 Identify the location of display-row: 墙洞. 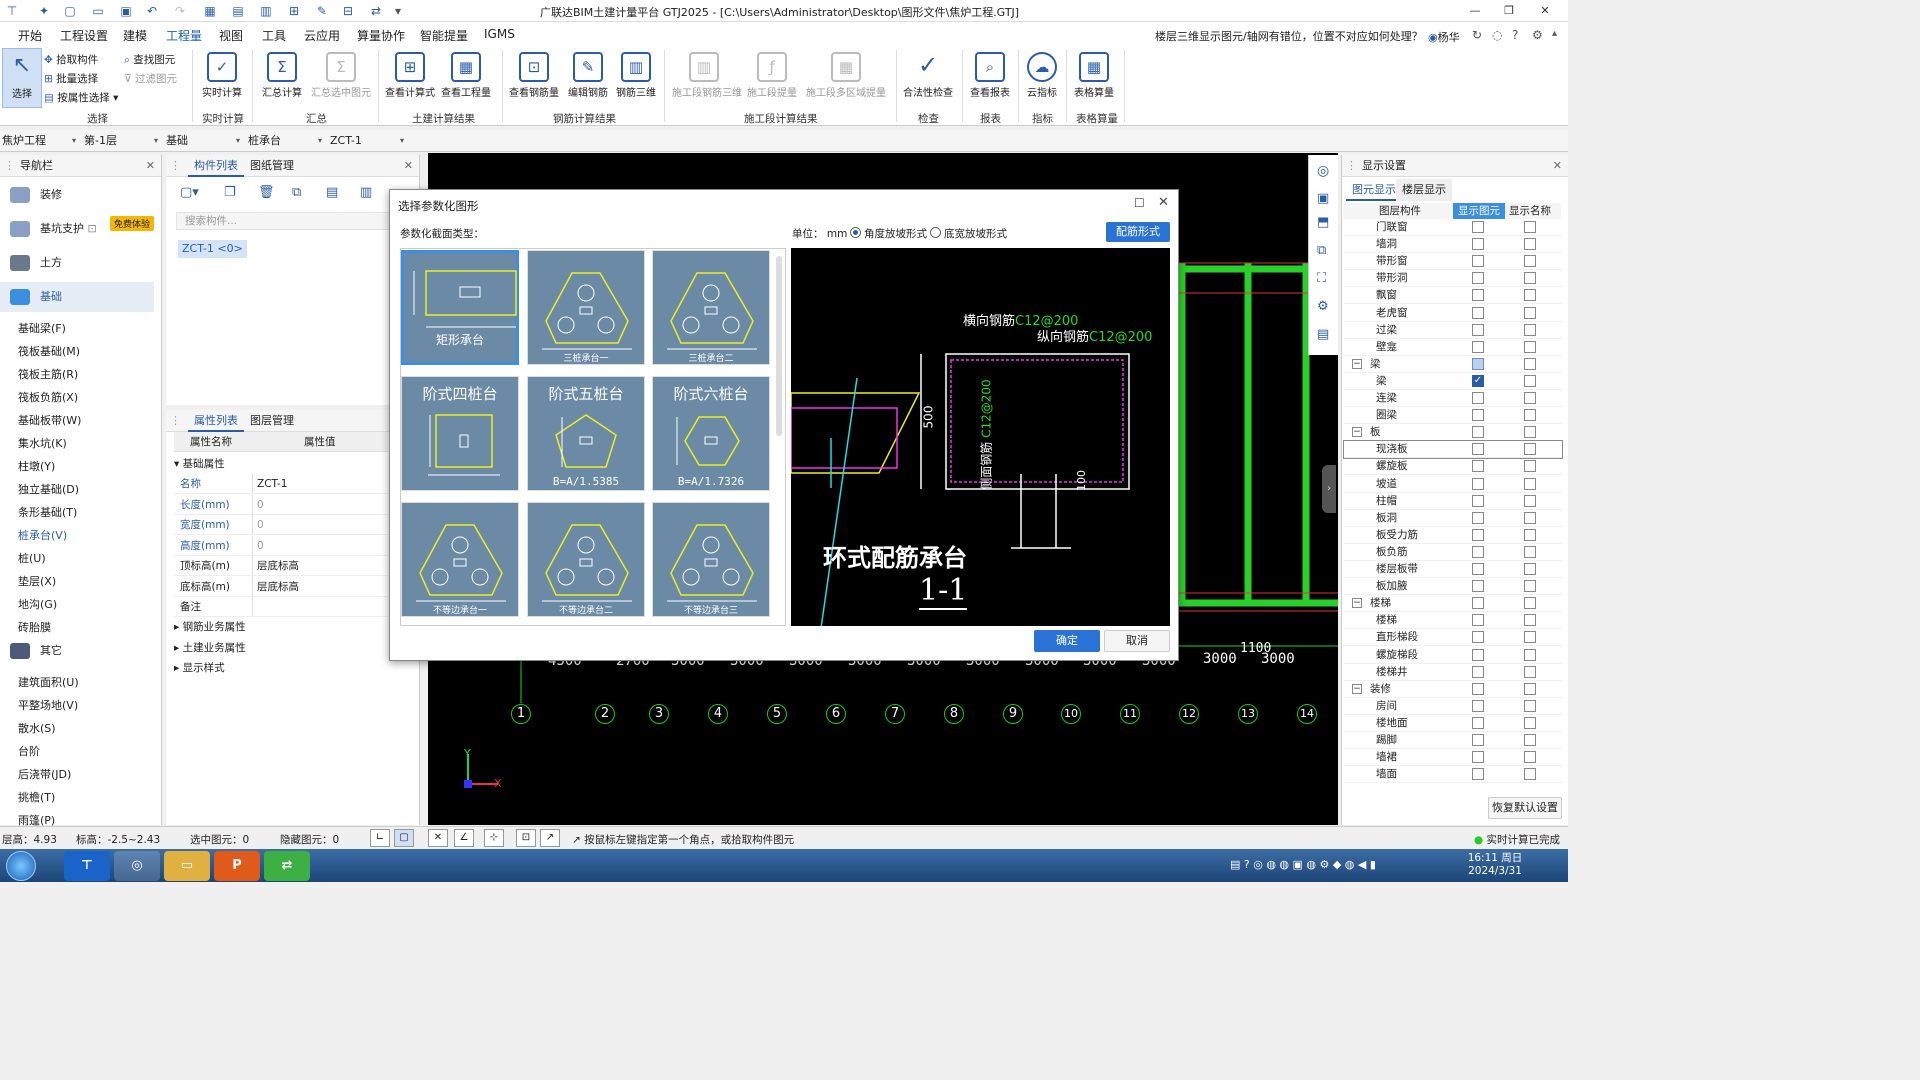
(1453, 245).